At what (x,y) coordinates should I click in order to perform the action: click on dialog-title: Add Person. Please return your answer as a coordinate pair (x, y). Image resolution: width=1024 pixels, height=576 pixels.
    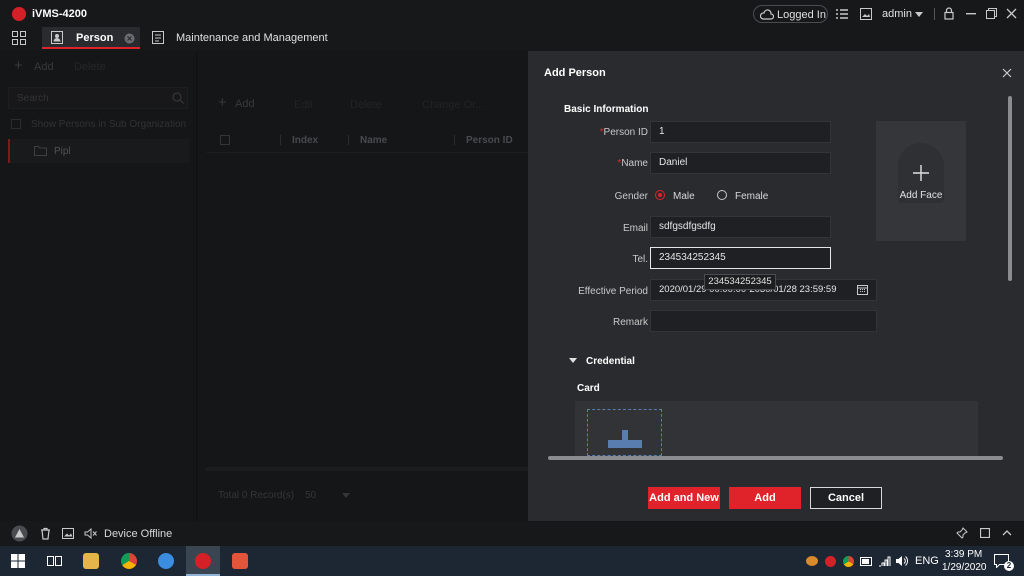
    Looking at the image, I should click on (575, 73).